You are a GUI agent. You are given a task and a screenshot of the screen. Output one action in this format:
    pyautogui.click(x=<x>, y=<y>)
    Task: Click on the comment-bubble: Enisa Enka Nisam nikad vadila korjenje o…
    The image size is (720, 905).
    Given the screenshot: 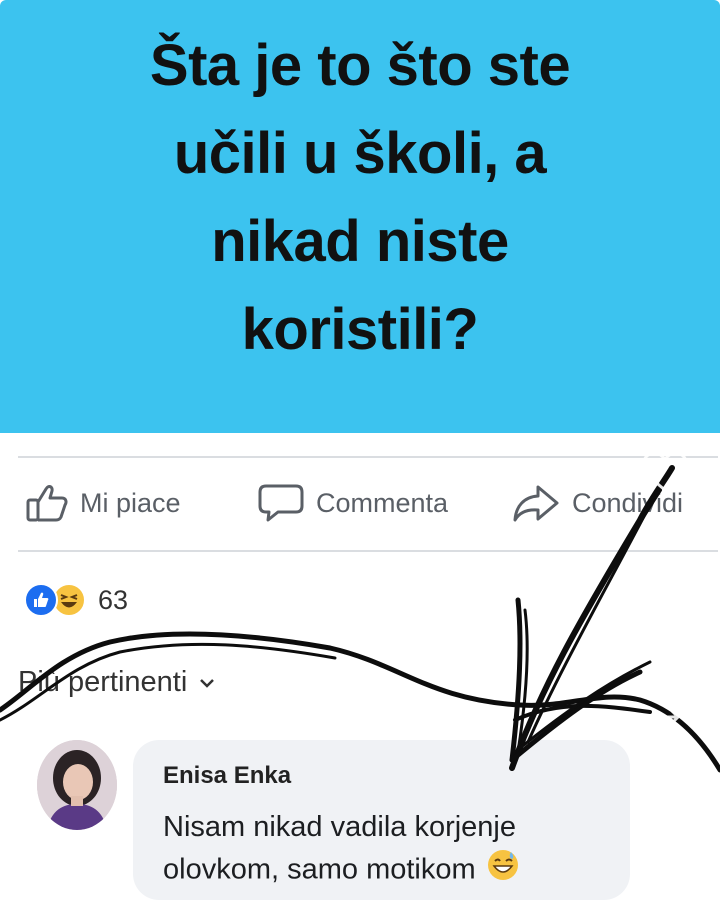 What is the action you would take?
    pyautogui.click(x=381, y=820)
    